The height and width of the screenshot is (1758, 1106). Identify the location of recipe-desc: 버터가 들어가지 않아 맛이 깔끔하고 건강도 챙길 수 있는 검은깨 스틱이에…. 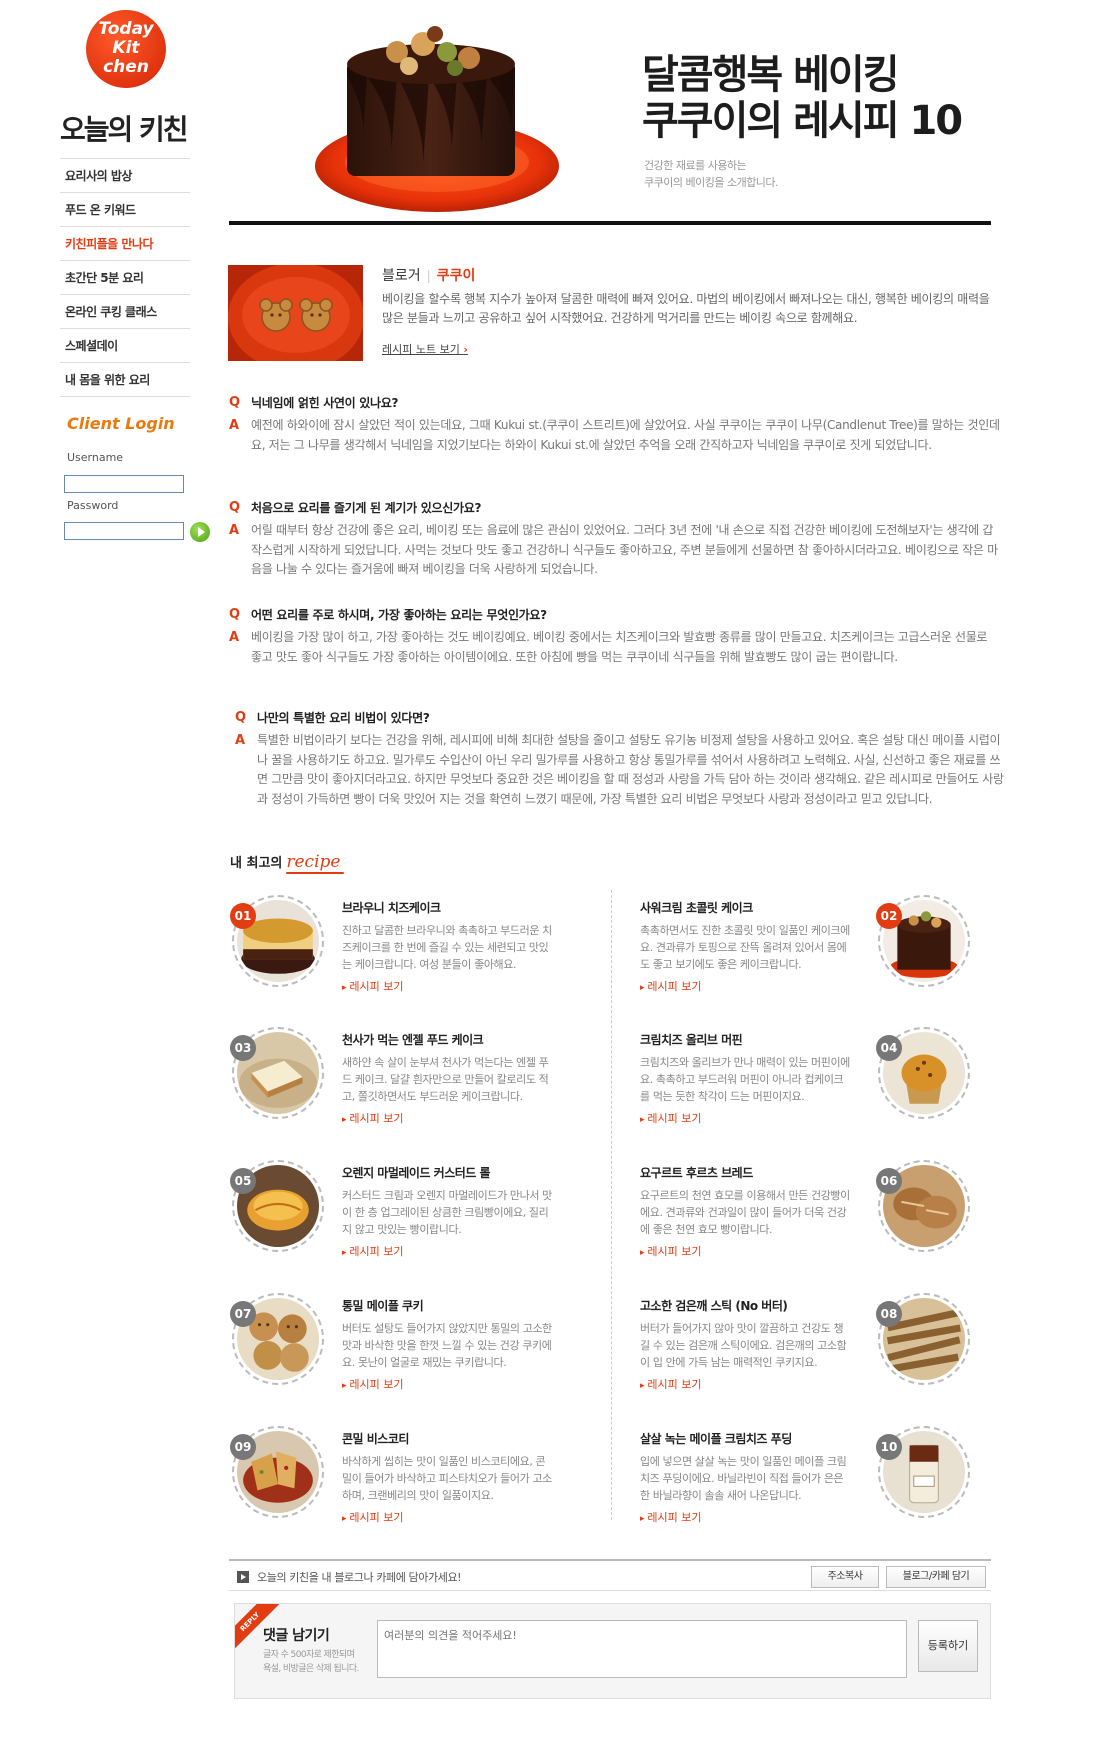
(743, 1345).